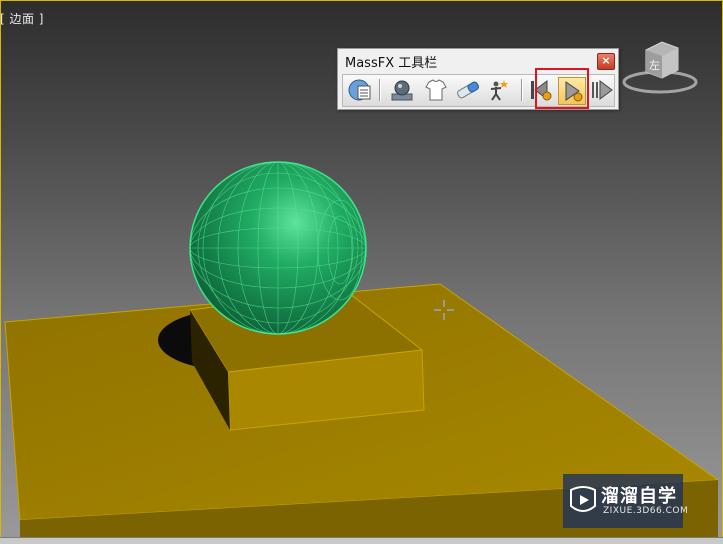 The height and width of the screenshot is (544, 723). Describe the element at coordinates (654, 65) in the screenshot. I see `viewcube-face-label: 左` at that location.